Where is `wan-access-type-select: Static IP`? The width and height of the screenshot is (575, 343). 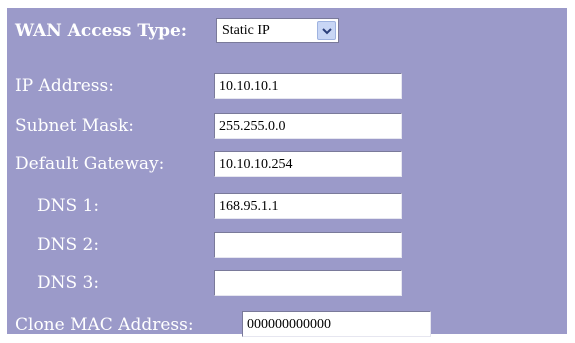 wan-access-type-select: Static IP is located at coordinates (277, 30).